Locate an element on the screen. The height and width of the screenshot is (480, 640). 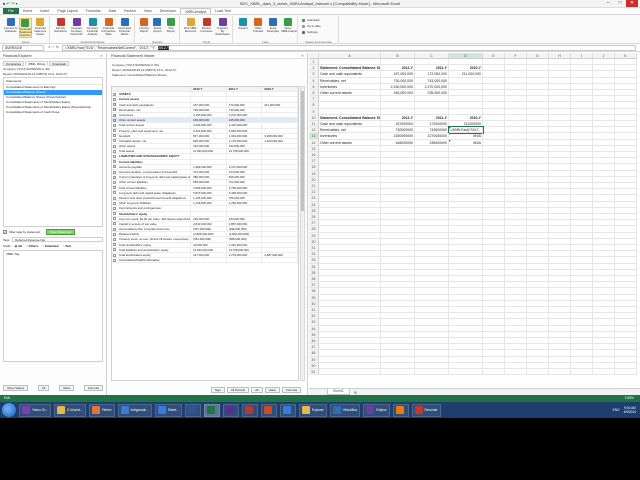
minimize-button: – is located at coordinates (608, 3).